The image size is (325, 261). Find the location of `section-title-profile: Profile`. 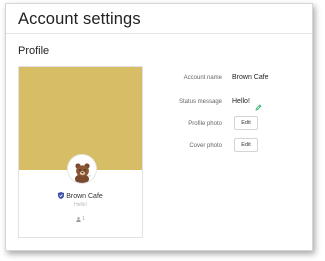

section-title-profile: Profile is located at coordinates (34, 51).